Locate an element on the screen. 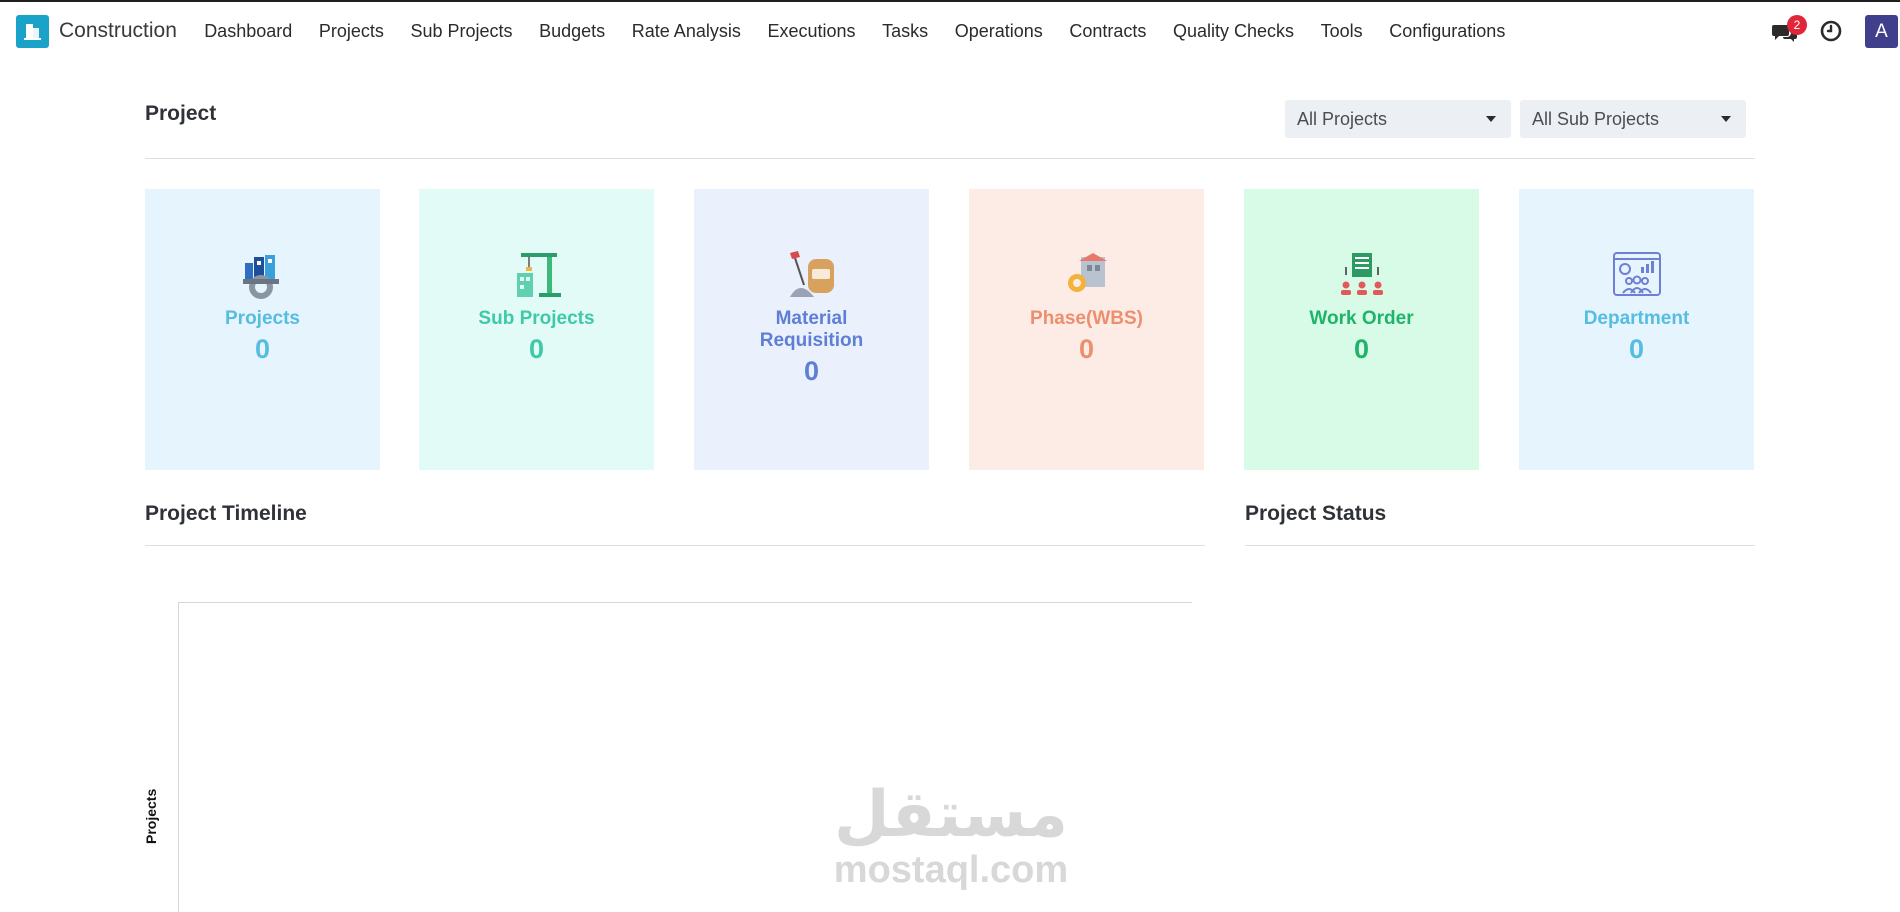  menu-item-budgets: Budgets is located at coordinates (572, 31).